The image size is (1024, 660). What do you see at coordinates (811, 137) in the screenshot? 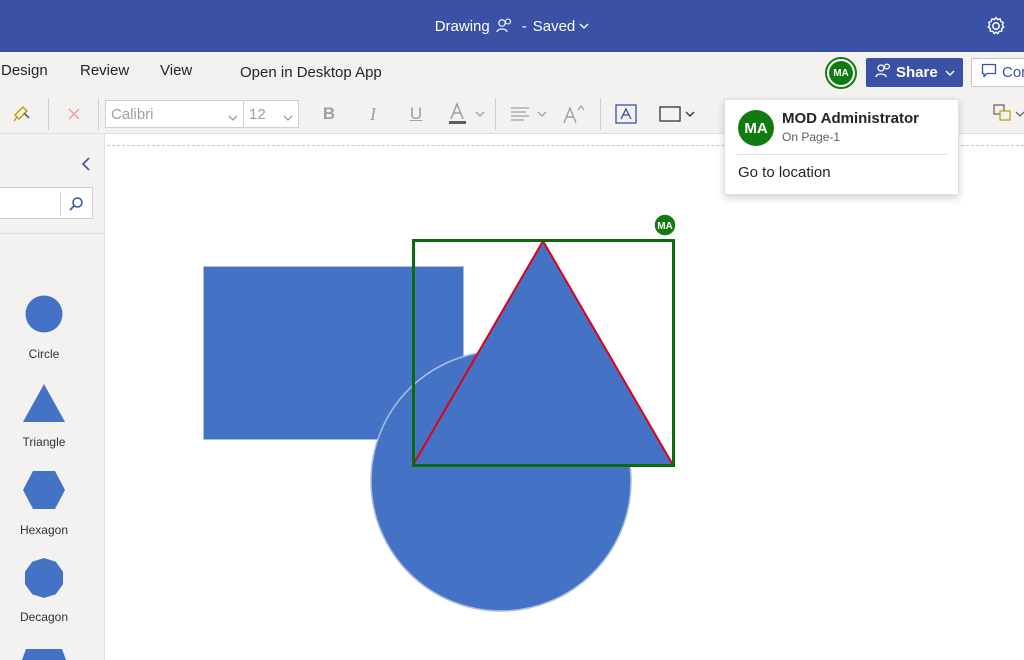
I see `popup-user-location: On Page-1` at bounding box center [811, 137].